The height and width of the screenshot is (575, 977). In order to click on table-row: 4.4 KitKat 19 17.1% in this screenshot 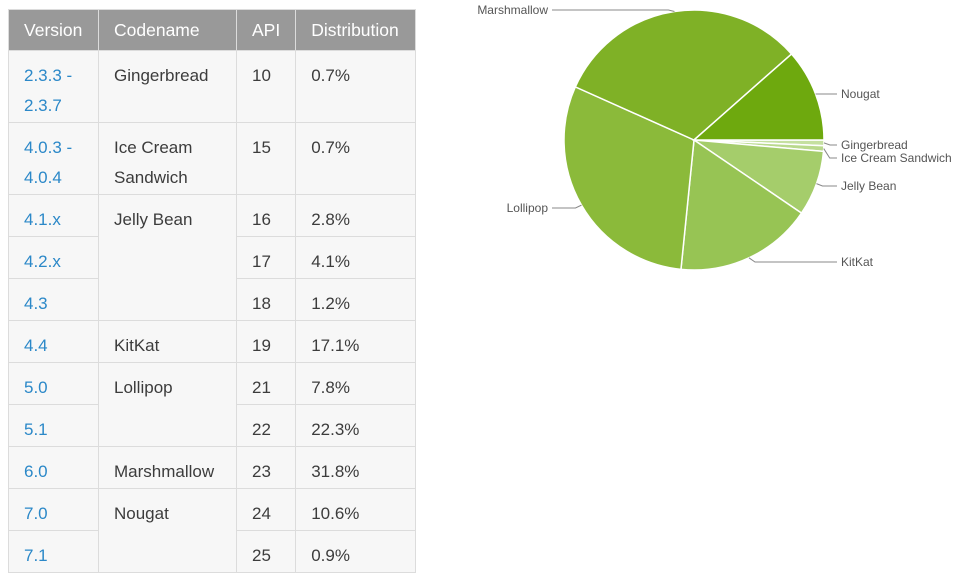, I will do `click(212, 341)`.